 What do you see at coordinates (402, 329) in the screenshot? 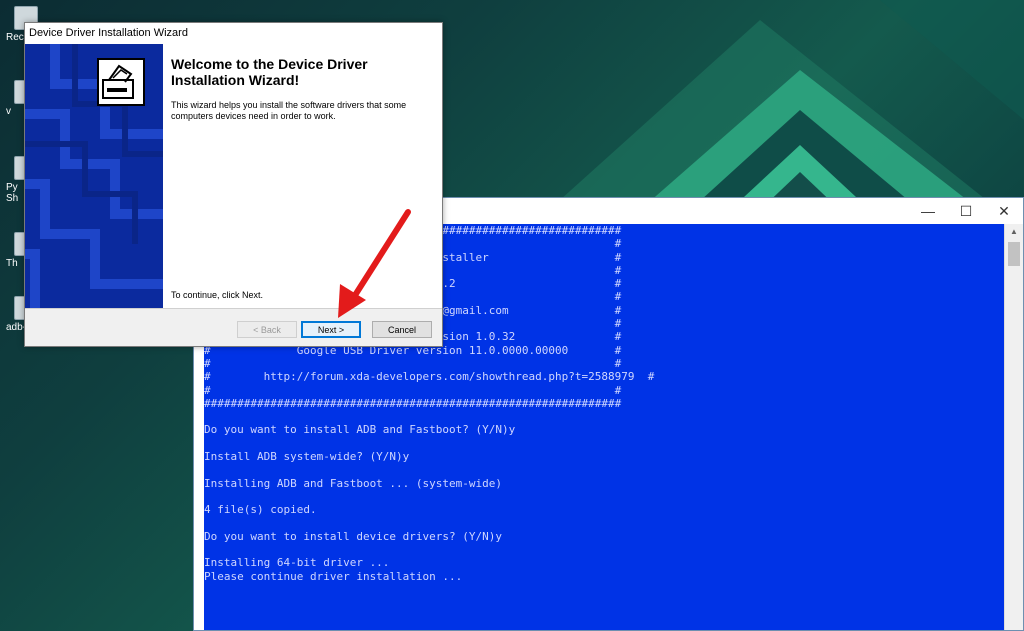
I see `cancel-button: Cancel` at bounding box center [402, 329].